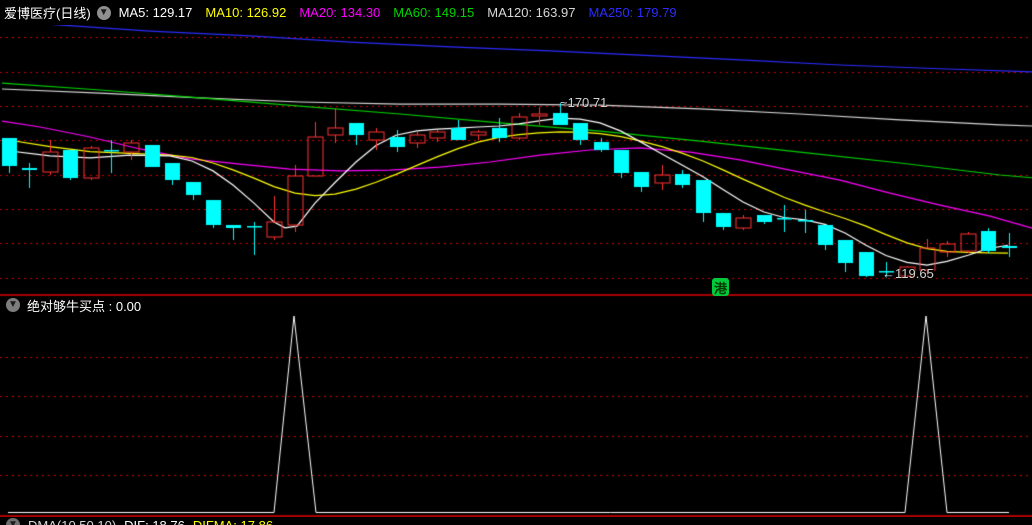  Describe the element at coordinates (516, 305) in the screenshot. I see `indicator-header: ▼ 绝对够牛买点 : 0.00` at that location.